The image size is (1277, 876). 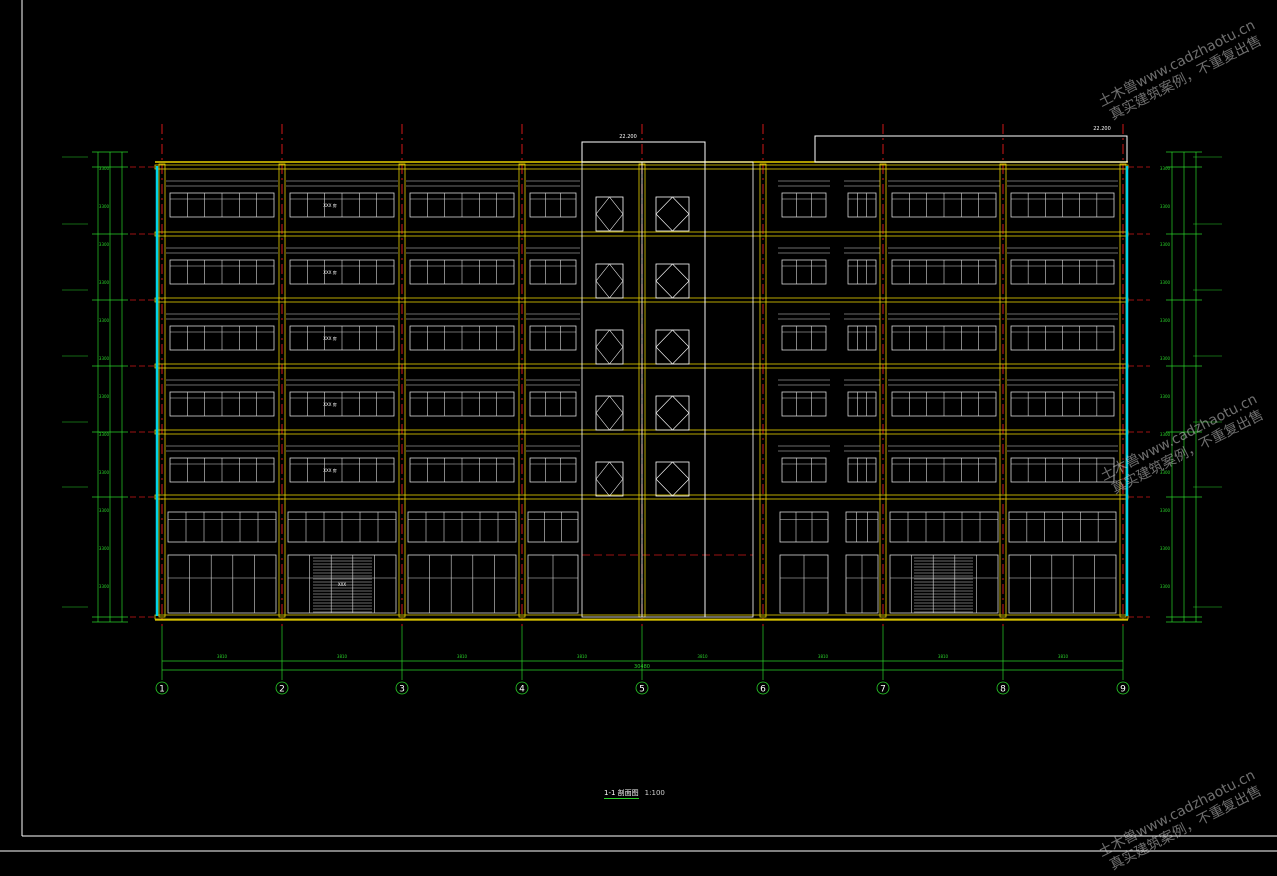 I want to click on dim-text-r-5: 3300, so click(x=1165, y=358).